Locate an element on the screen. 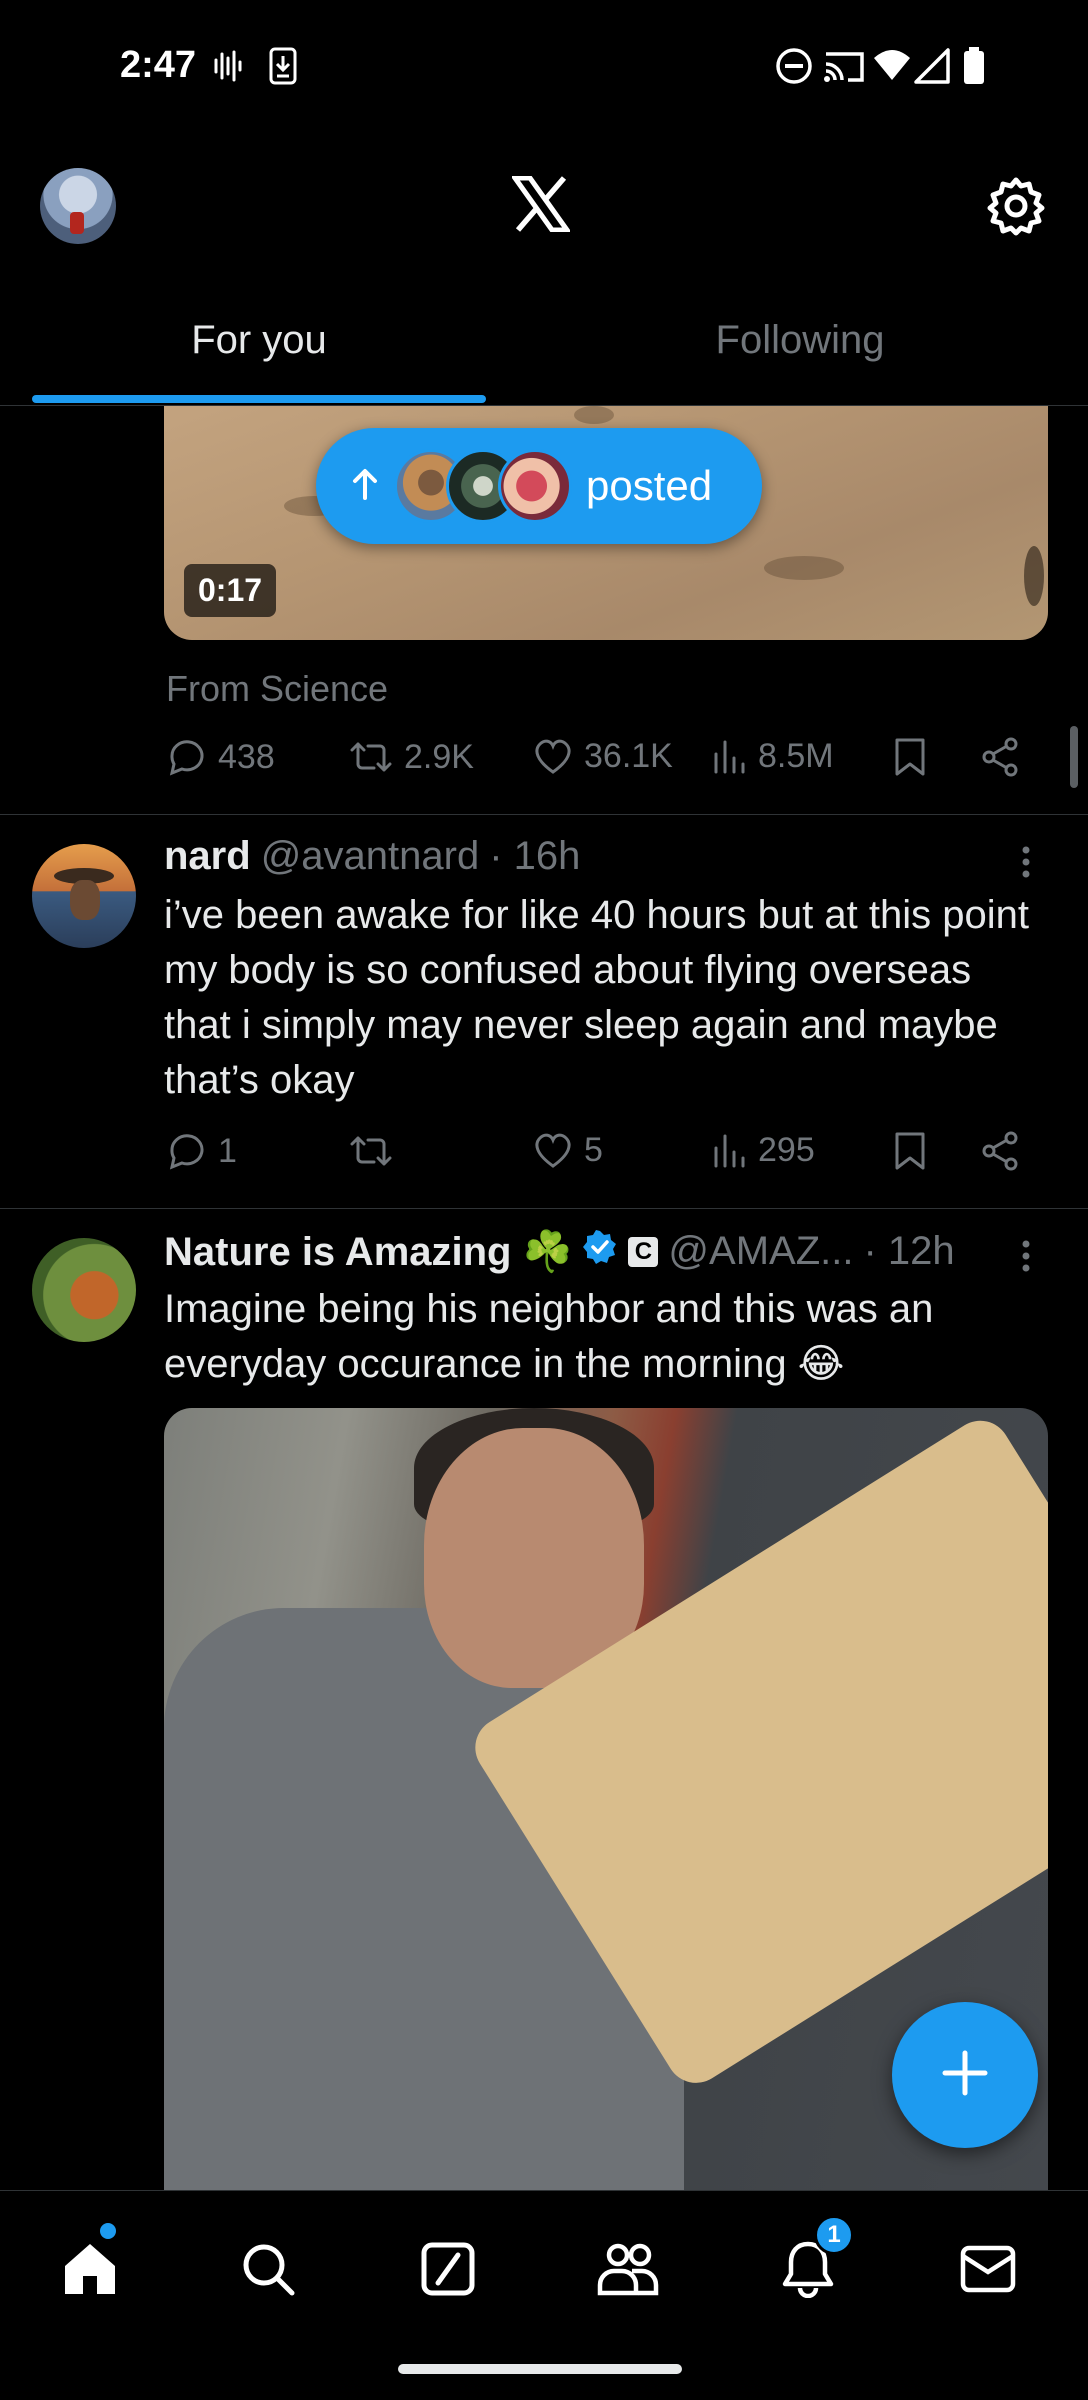 The width and height of the screenshot is (1088, 2400). views-button: 8.5M is located at coordinates (773, 756).